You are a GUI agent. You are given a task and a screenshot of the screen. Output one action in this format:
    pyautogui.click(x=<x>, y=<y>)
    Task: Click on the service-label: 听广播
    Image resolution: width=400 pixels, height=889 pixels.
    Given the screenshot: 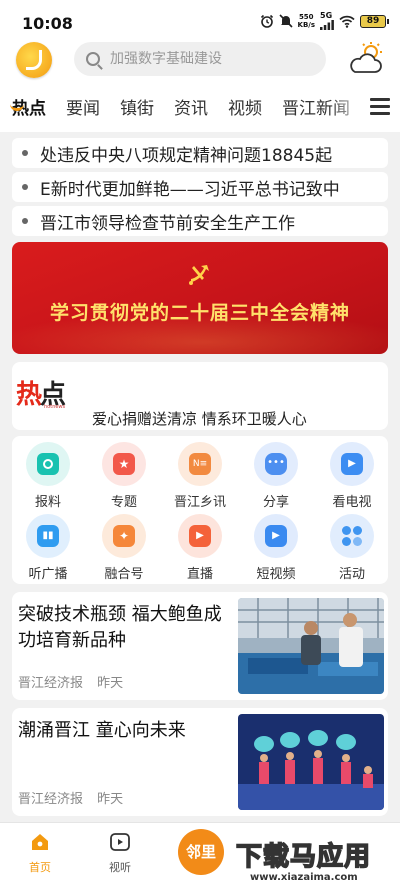 What is the action you would take?
    pyautogui.click(x=48, y=574)
    